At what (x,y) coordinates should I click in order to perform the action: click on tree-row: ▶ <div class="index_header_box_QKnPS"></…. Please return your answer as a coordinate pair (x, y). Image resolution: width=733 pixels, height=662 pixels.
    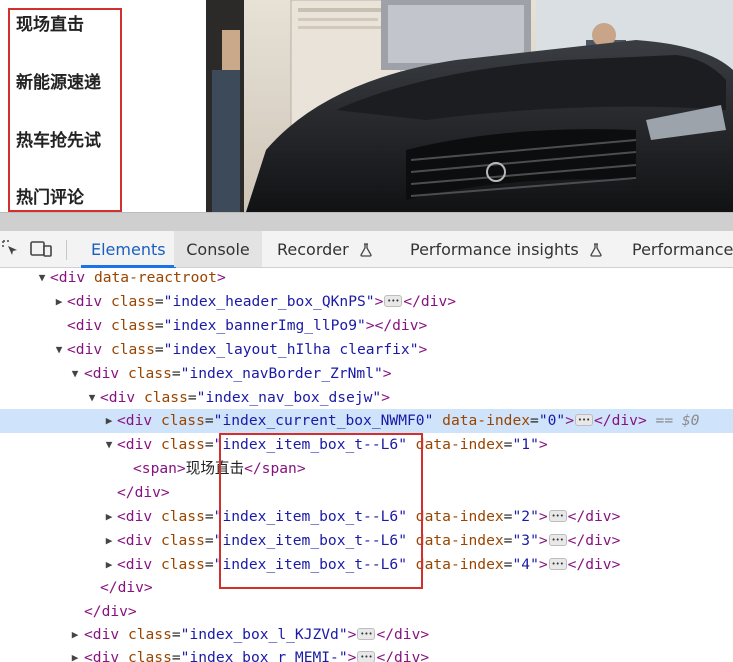
    Looking at the image, I should click on (366, 301).